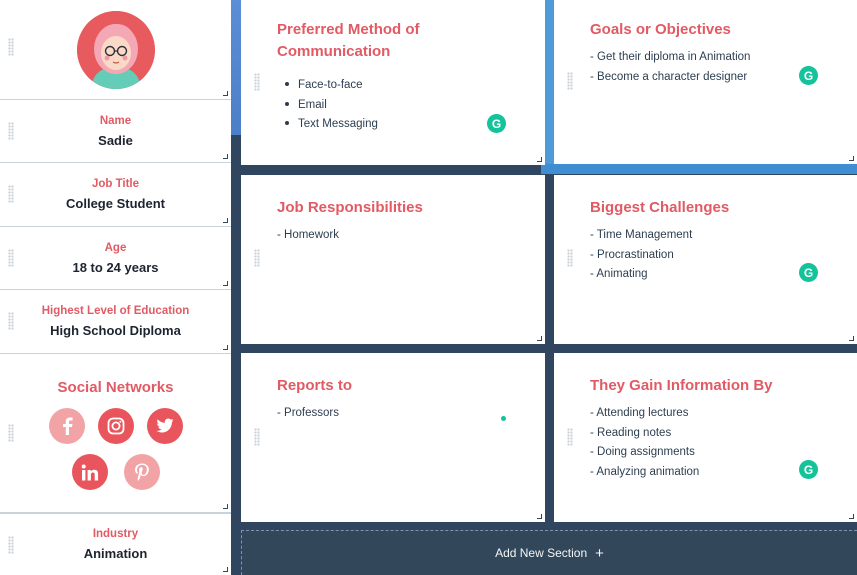 The image size is (857, 575). I want to click on name-value: Sadie, so click(115, 140).